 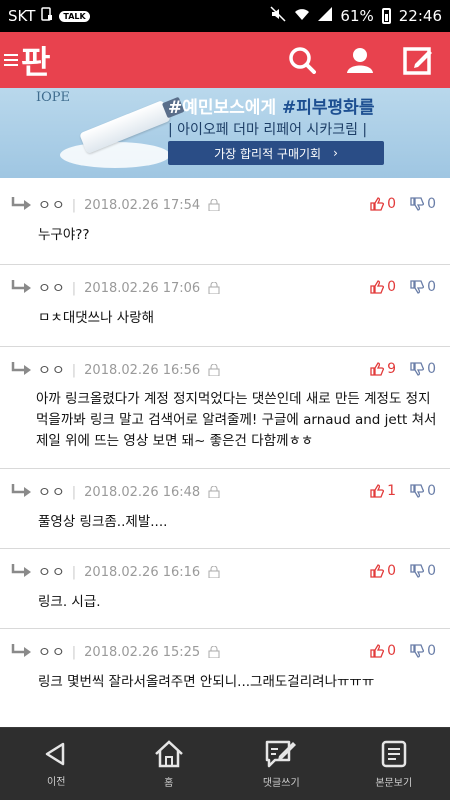 What do you see at coordinates (225, 60) in the screenshot?
I see `app-header: 판` at bounding box center [225, 60].